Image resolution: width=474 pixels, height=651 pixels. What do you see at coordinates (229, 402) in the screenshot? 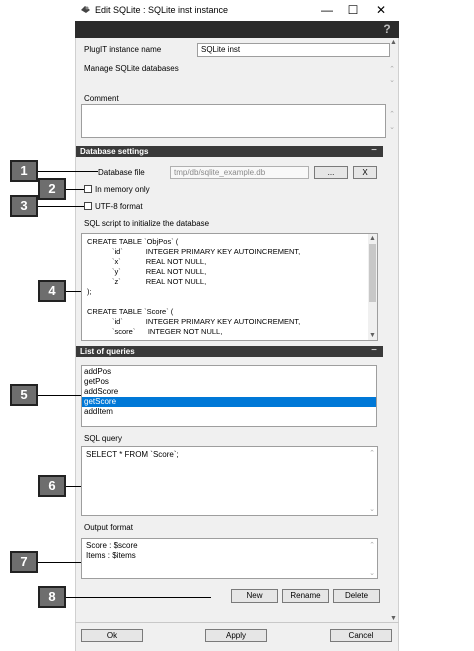
I see `query-list-item: getScore` at bounding box center [229, 402].